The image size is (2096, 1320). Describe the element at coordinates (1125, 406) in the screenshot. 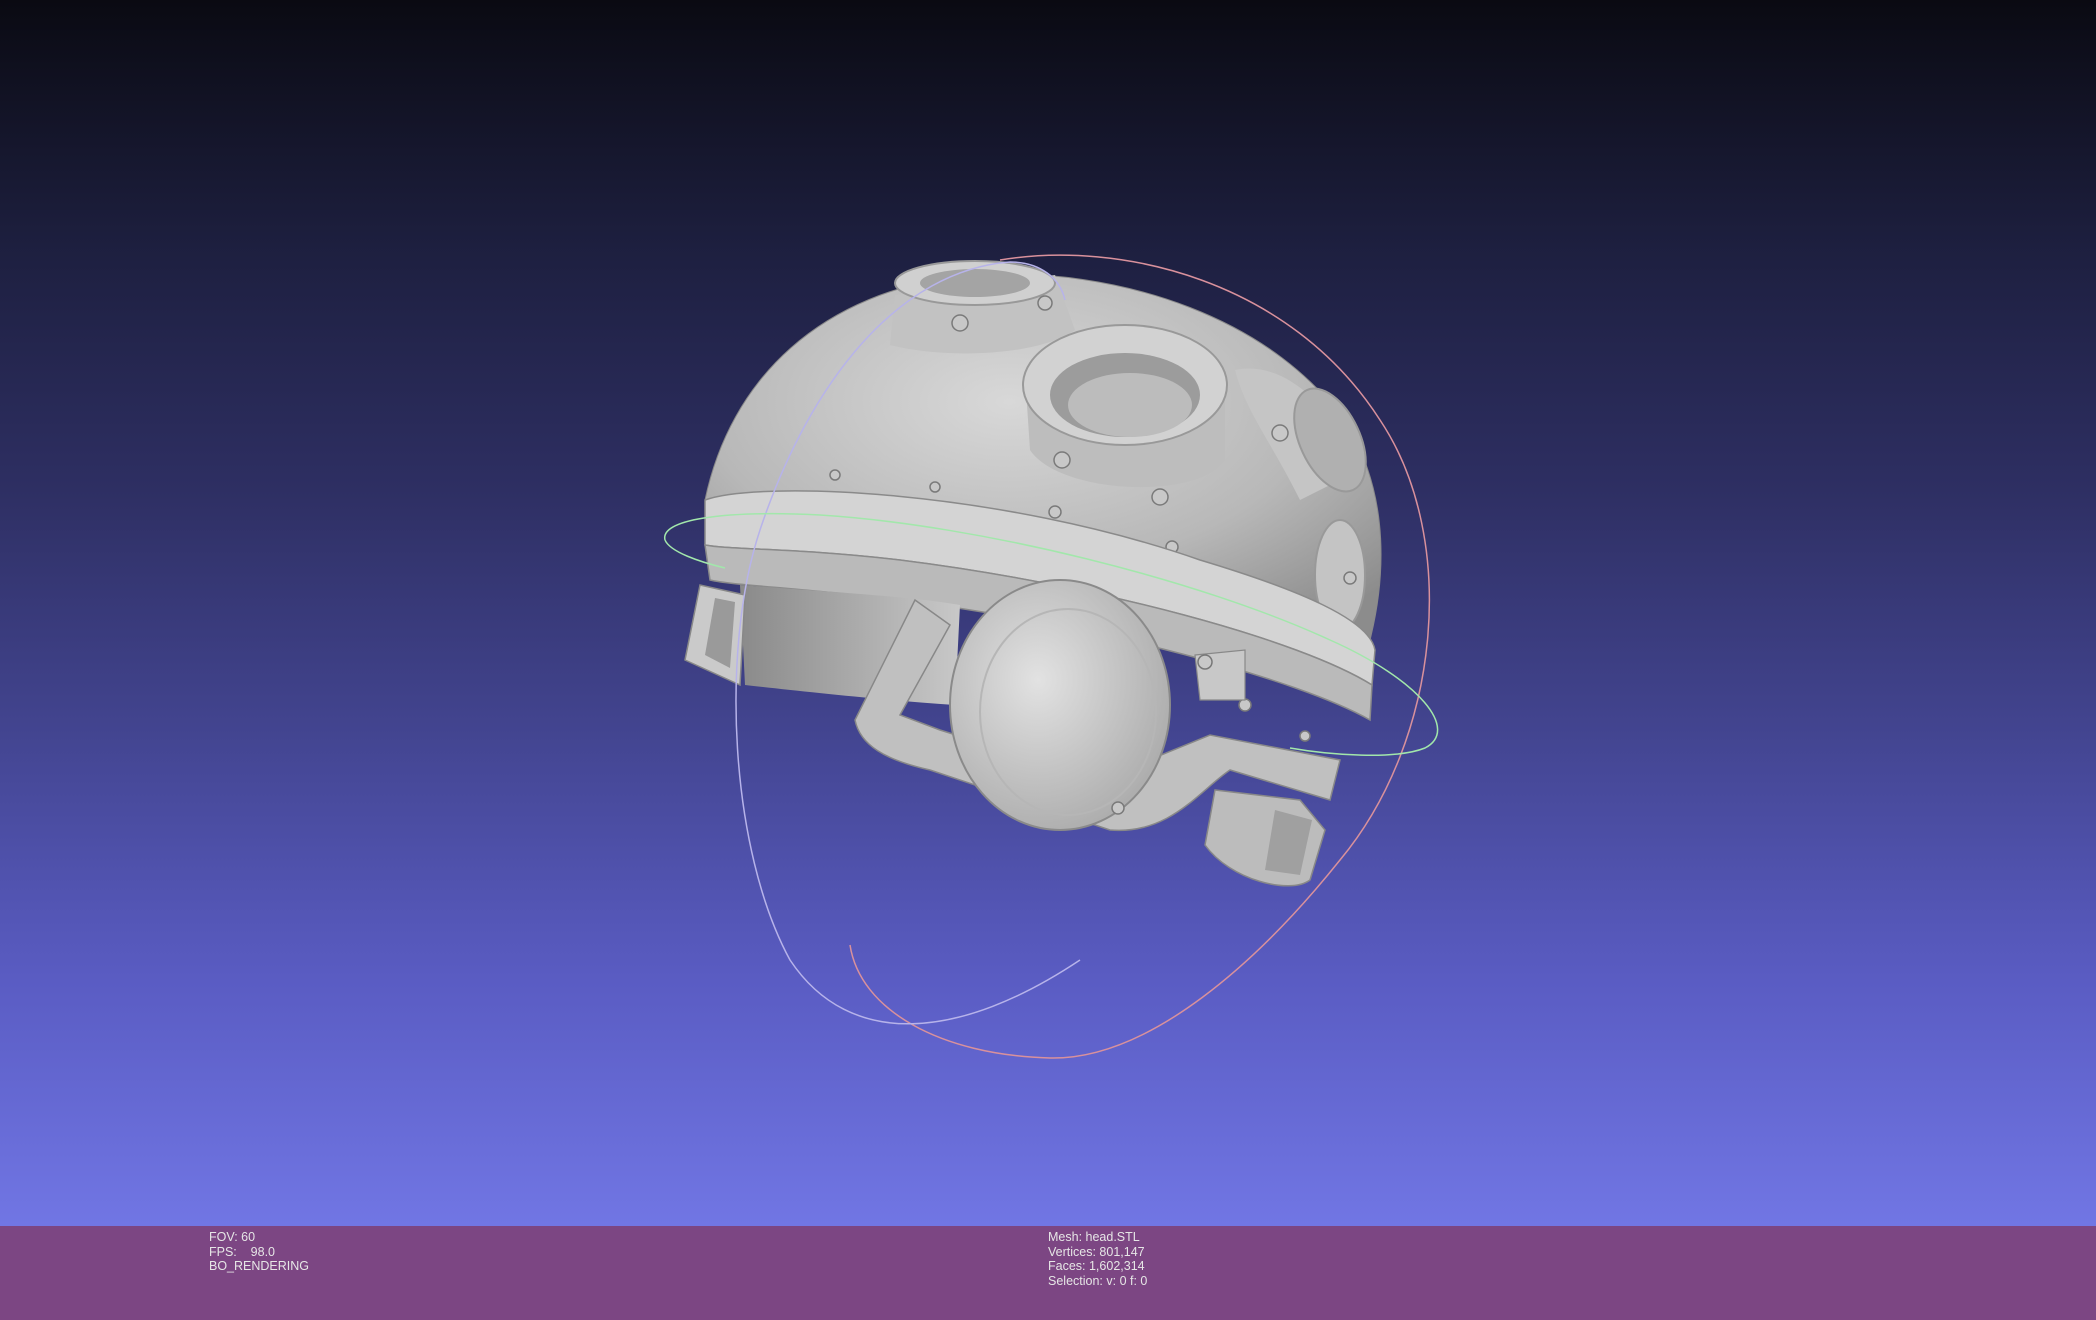

I see `front-port` at that location.